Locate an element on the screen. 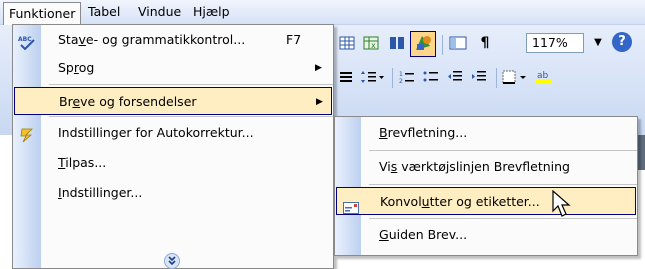 This screenshot has height=269, width=645. menu-tabel: Tabel is located at coordinates (104, 12).